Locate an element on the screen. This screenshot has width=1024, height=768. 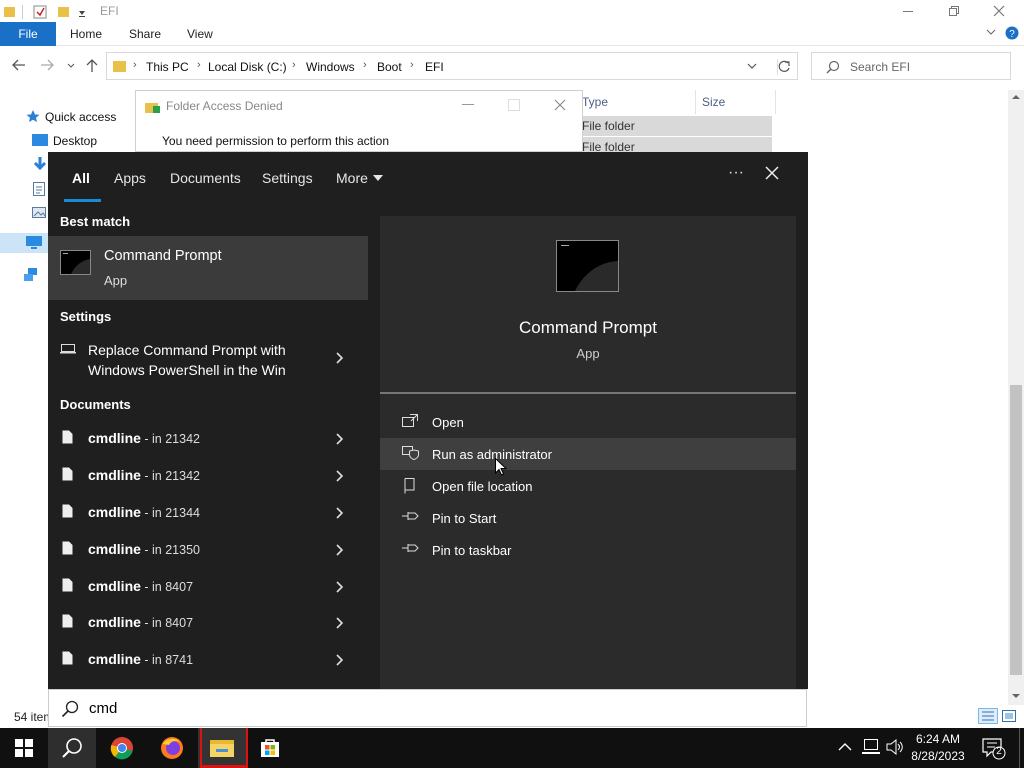
up-button is located at coordinates (92, 66).